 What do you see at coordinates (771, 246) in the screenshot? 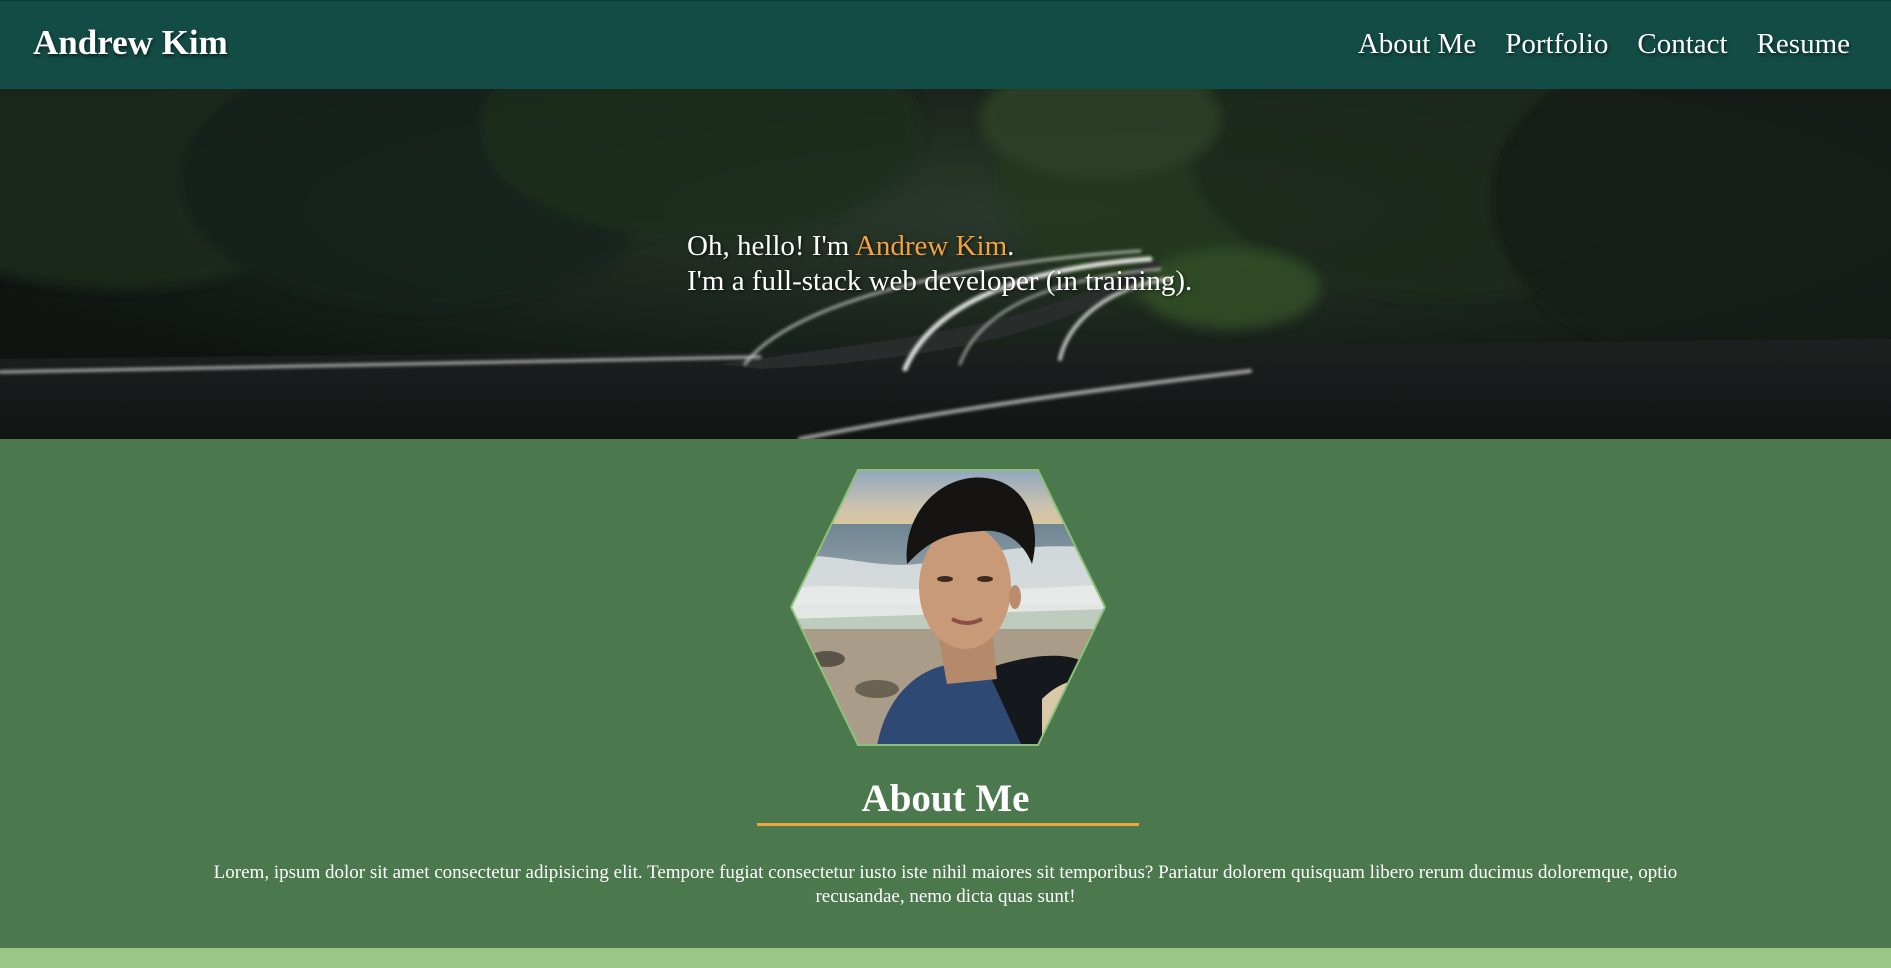
I see `hero-greeting-prefix: Oh, hello! I'm` at bounding box center [771, 246].